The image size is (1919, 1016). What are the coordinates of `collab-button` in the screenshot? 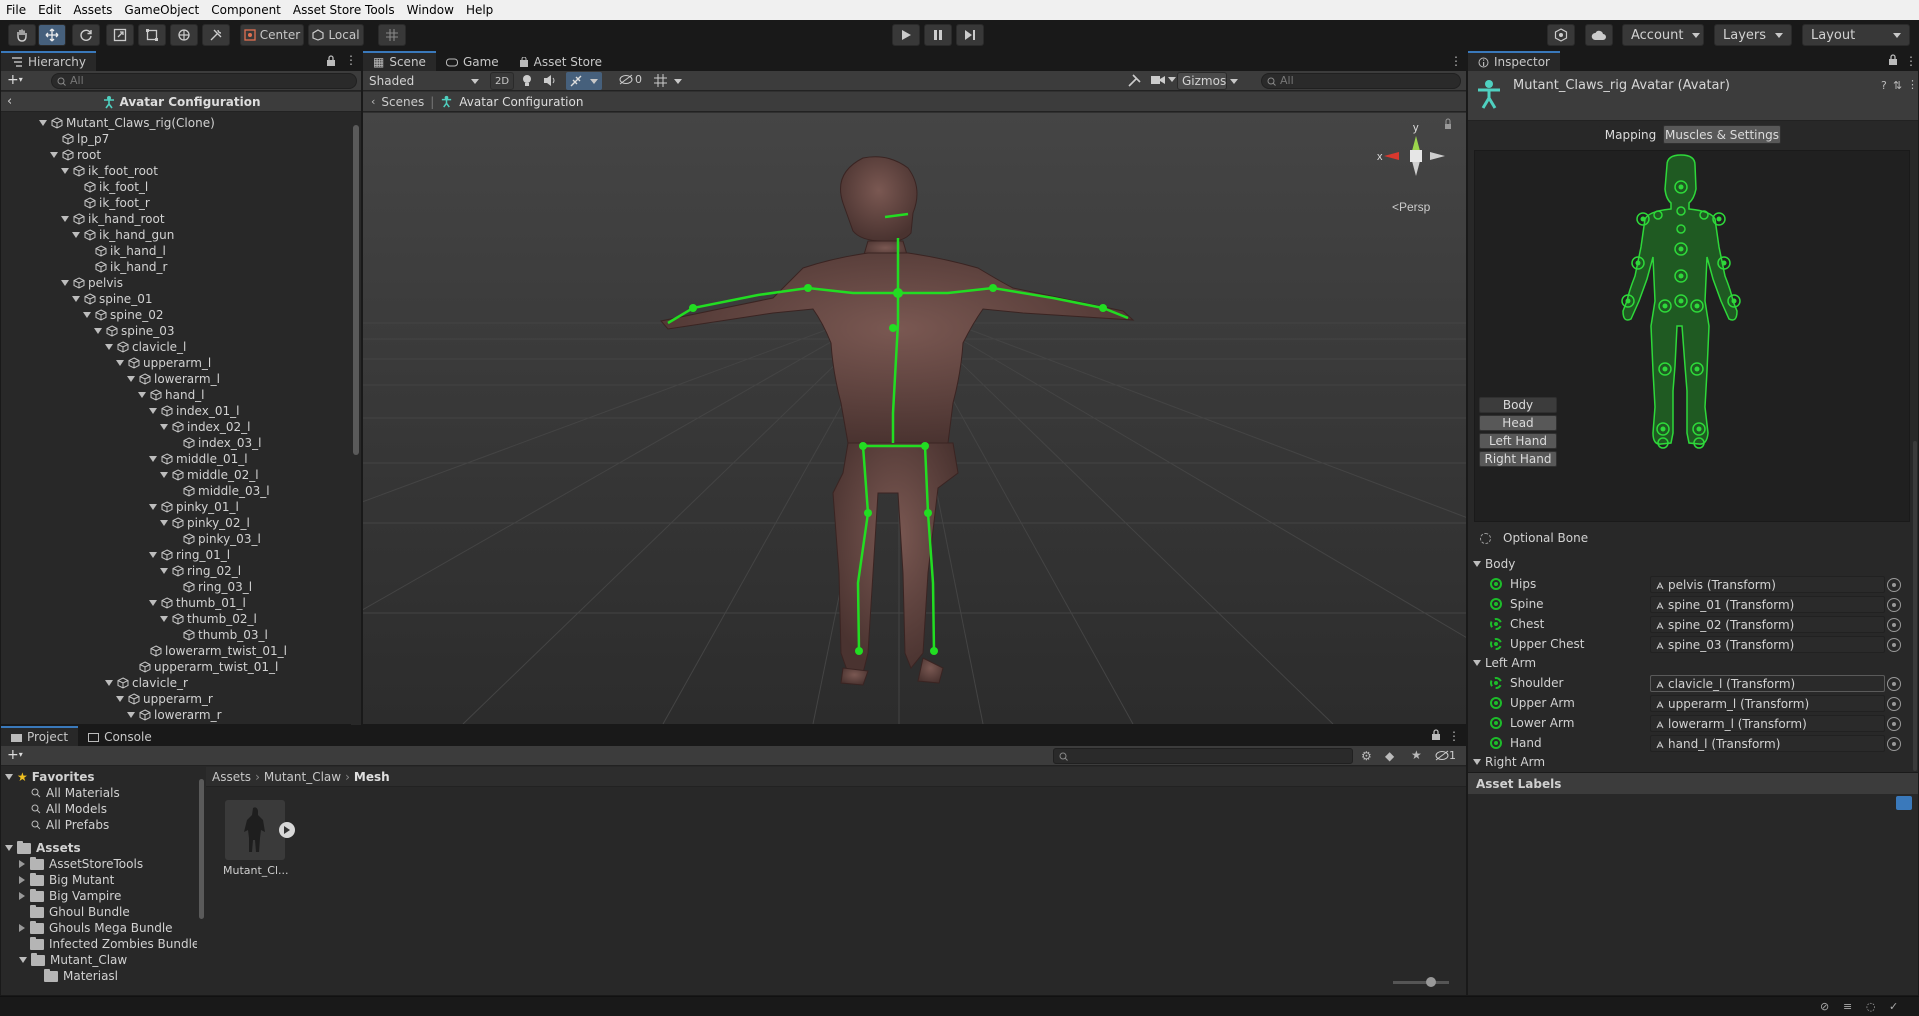 It's located at (1561, 35).